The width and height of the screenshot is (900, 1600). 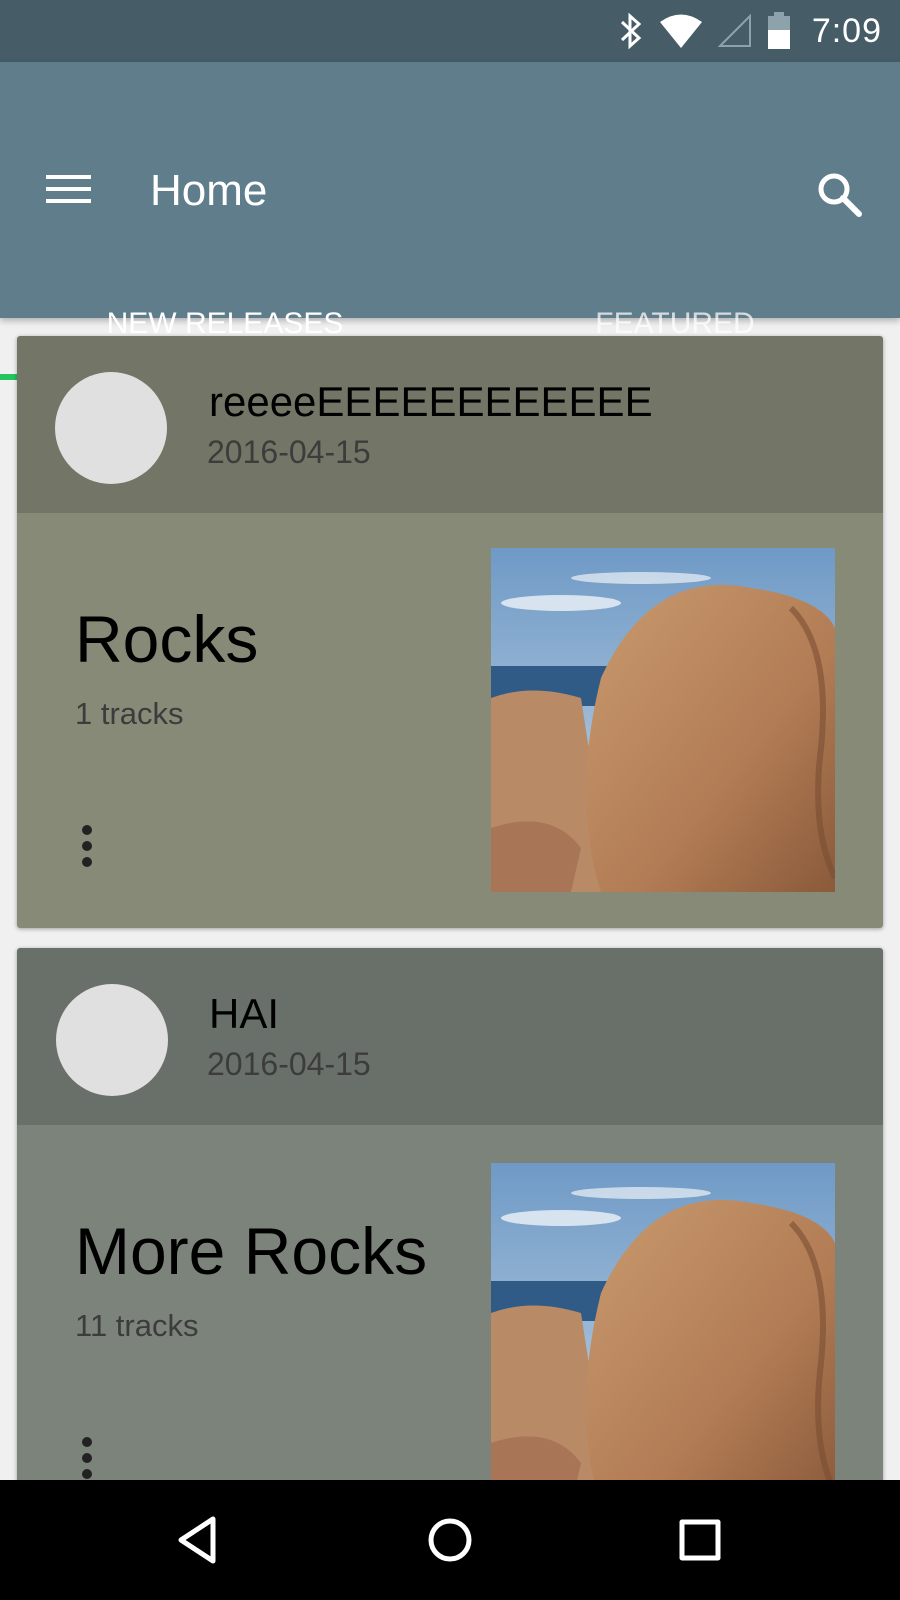 I want to click on status-icons: 7:09, so click(x=750, y=31).